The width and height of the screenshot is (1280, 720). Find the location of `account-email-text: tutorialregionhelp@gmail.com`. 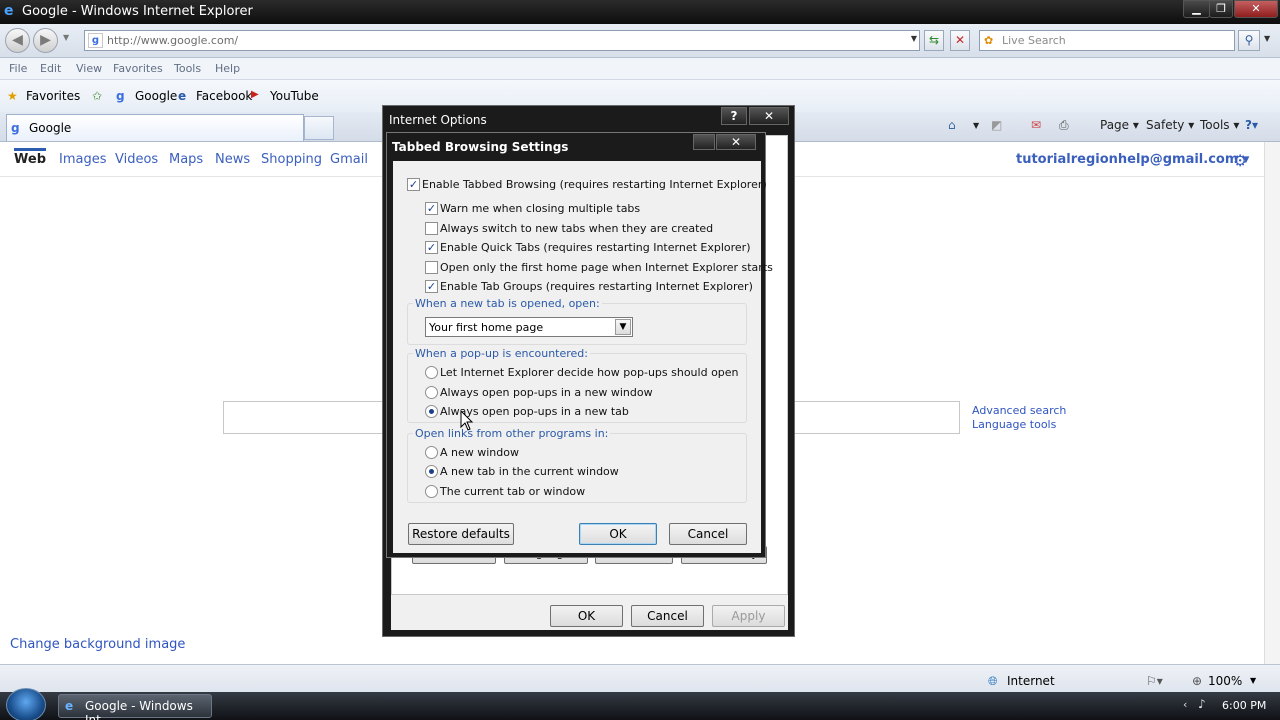

account-email-text: tutorialregionhelp@gmail.com is located at coordinates (1127, 159).